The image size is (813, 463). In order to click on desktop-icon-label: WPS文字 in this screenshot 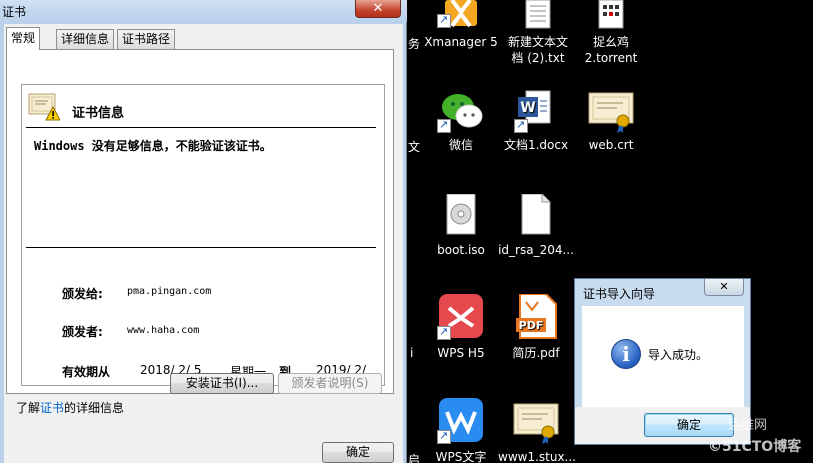, I will do `click(461, 456)`.